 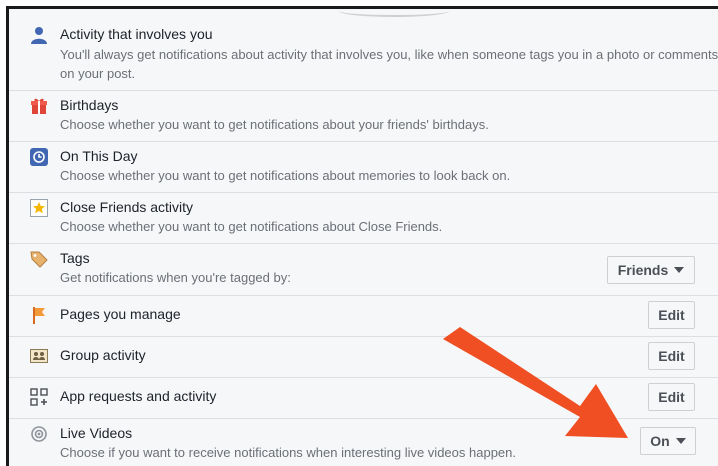 I want to click on groups-edit-button: Edit, so click(x=671, y=356).